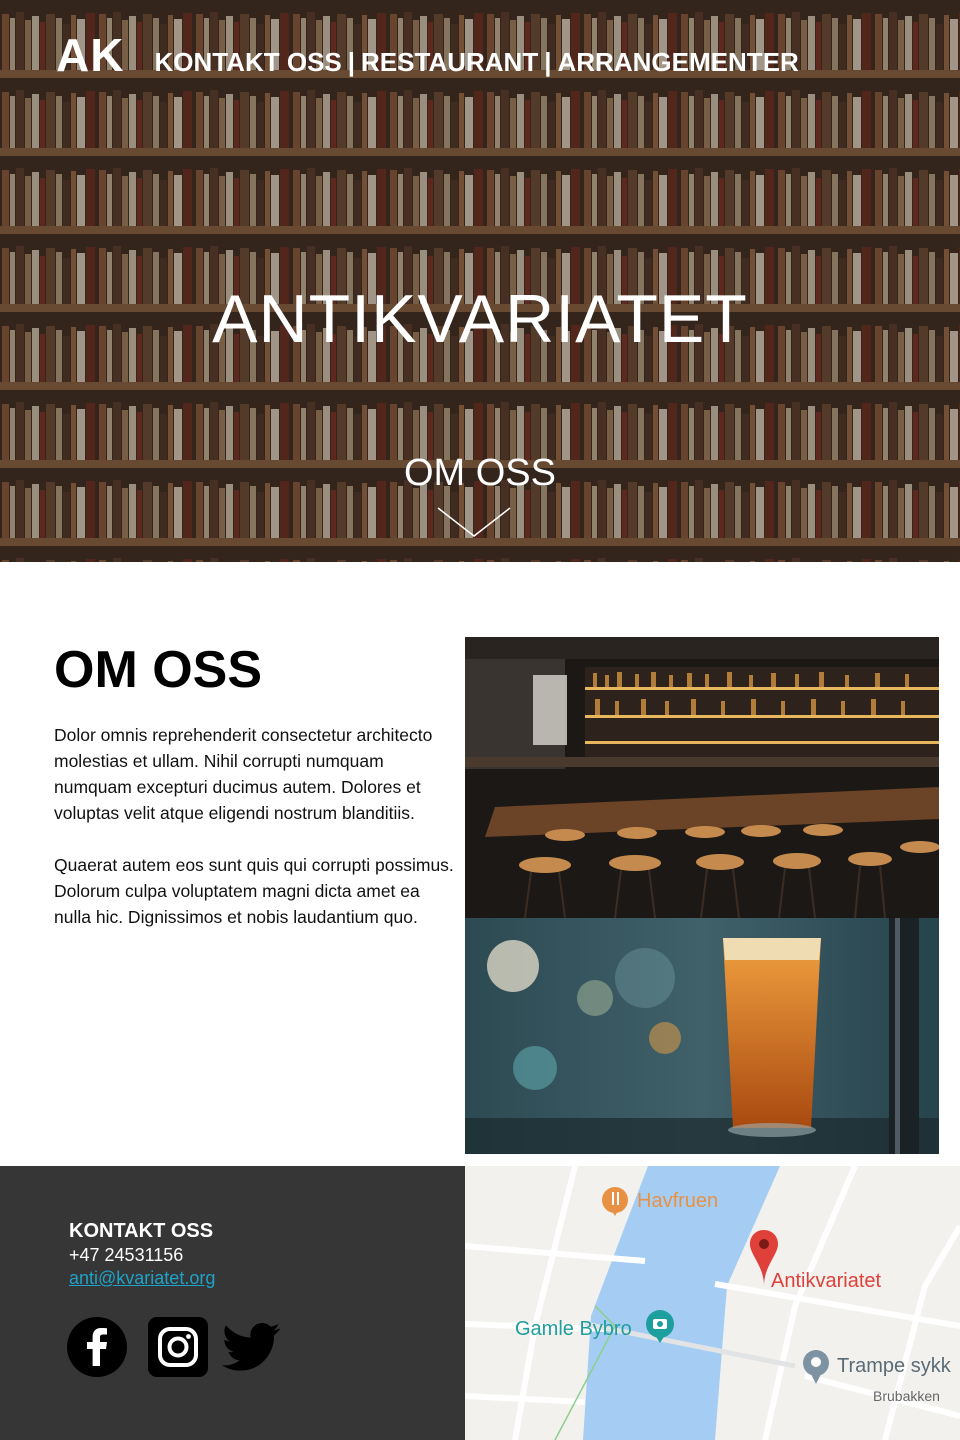 The image size is (960, 1440). I want to click on hero-title: ANTIKVARIATET, so click(480, 319).